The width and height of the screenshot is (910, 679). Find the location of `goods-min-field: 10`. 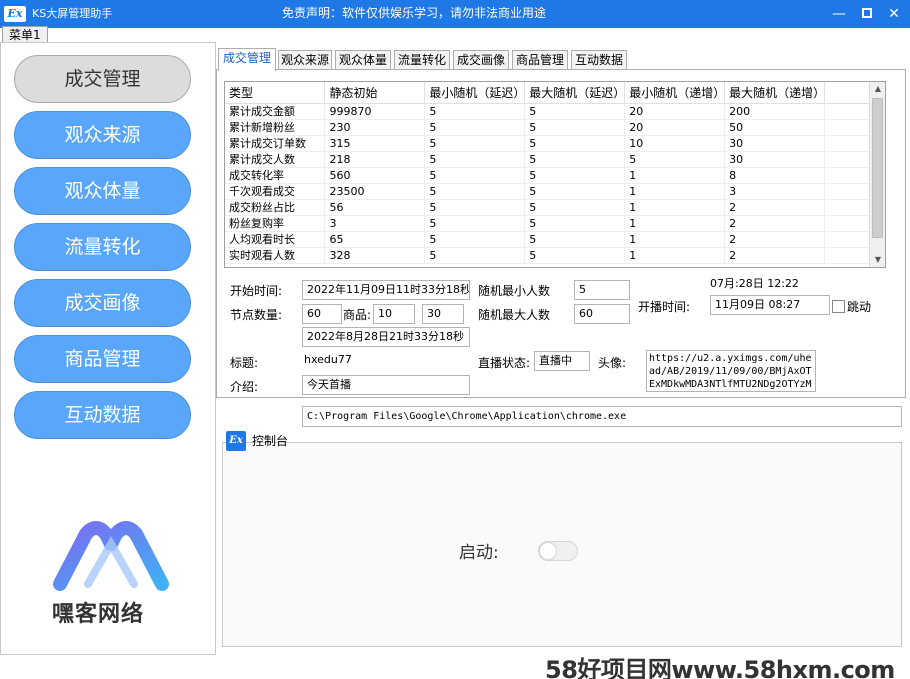

goods-min-field: 10 is located at coordinates (394, 314).